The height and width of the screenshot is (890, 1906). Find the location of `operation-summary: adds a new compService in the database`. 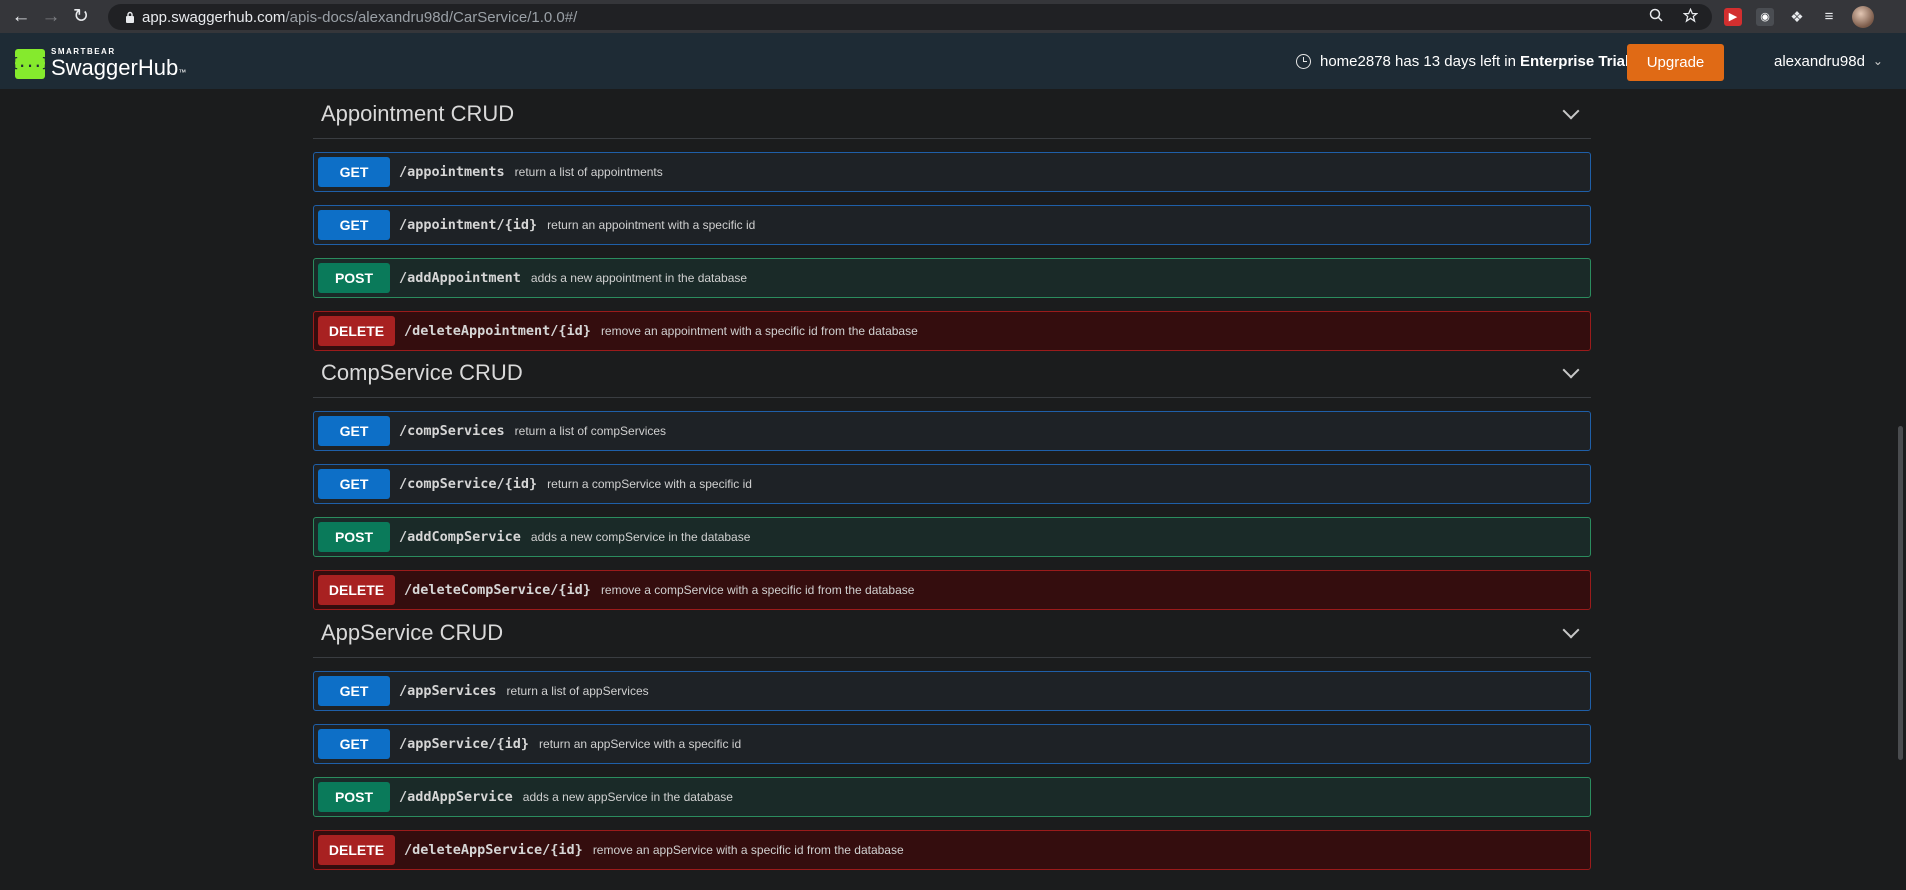

operation-summary: adds a new compService in the database is located at coordinates (640, 537).